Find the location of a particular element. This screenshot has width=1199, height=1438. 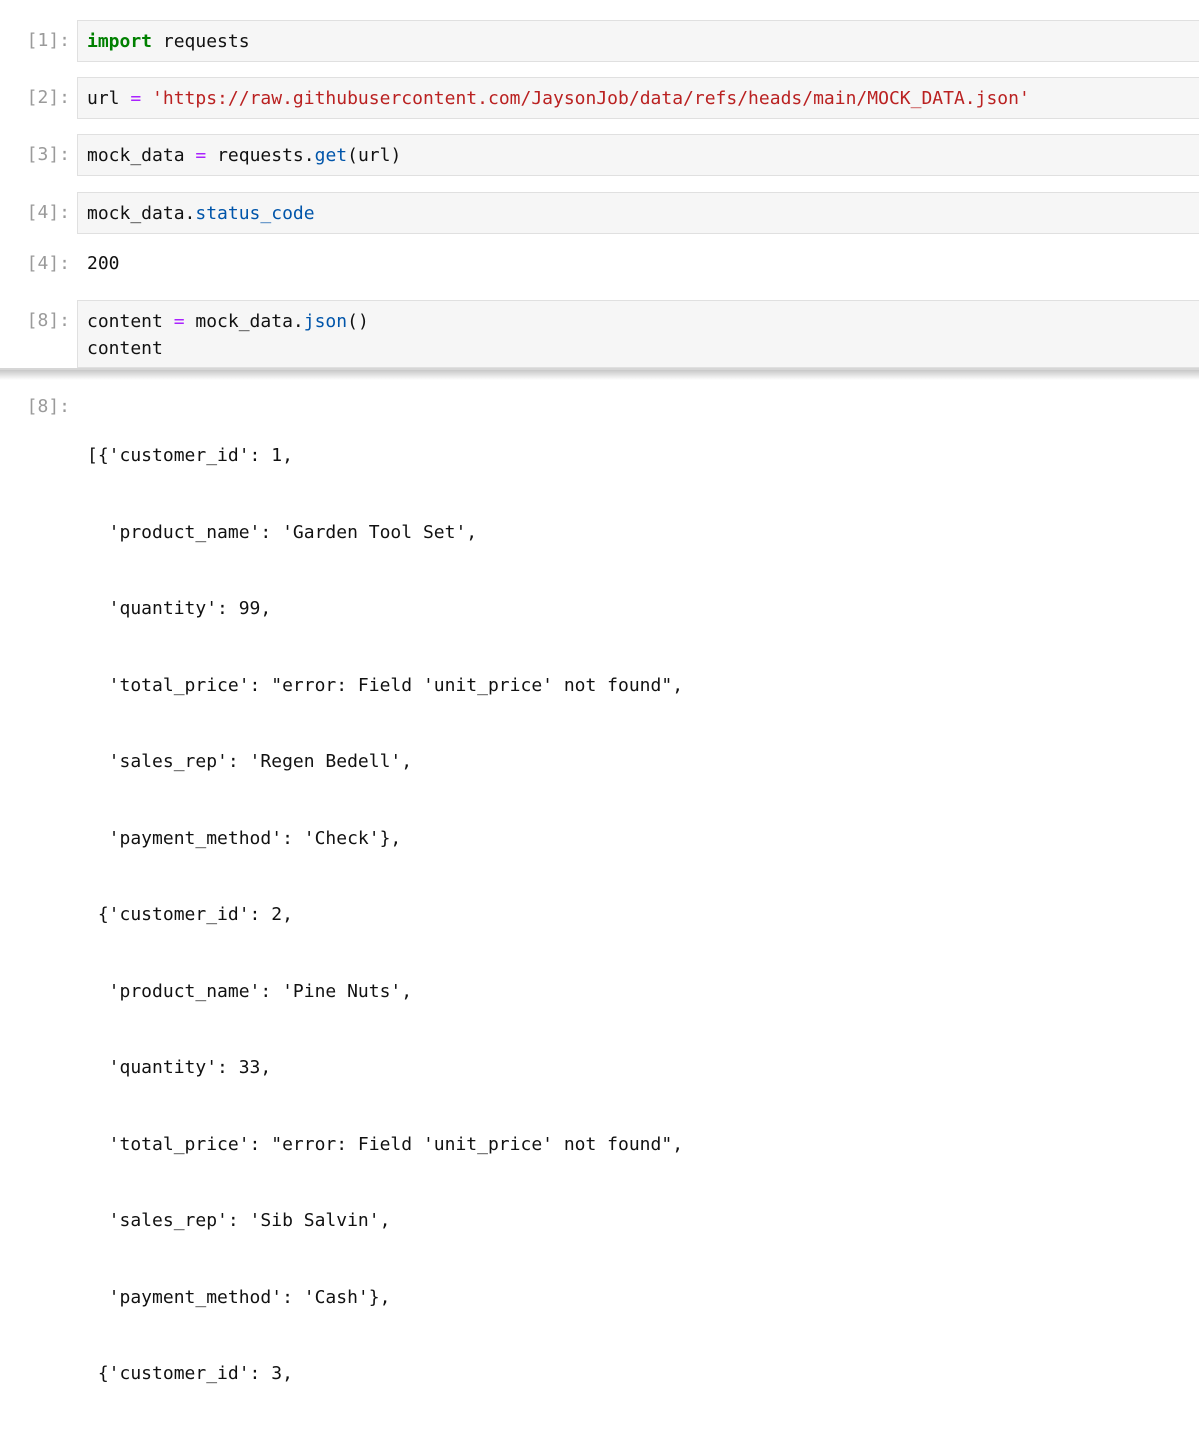

output-line: 'quantity': 33, is located at coordinates (179, 1067).